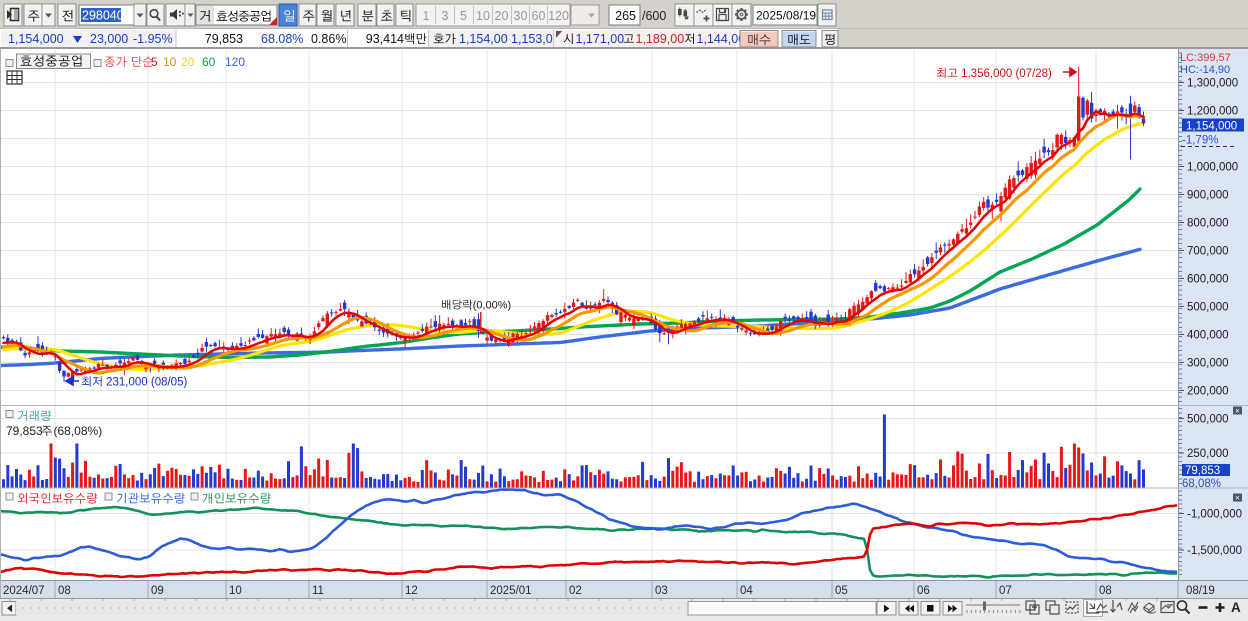 The image size is (1248, 621). Describe the element at coordinates (24, 591) in the screenshot. I see `svg-text: 2024/07` at that location.